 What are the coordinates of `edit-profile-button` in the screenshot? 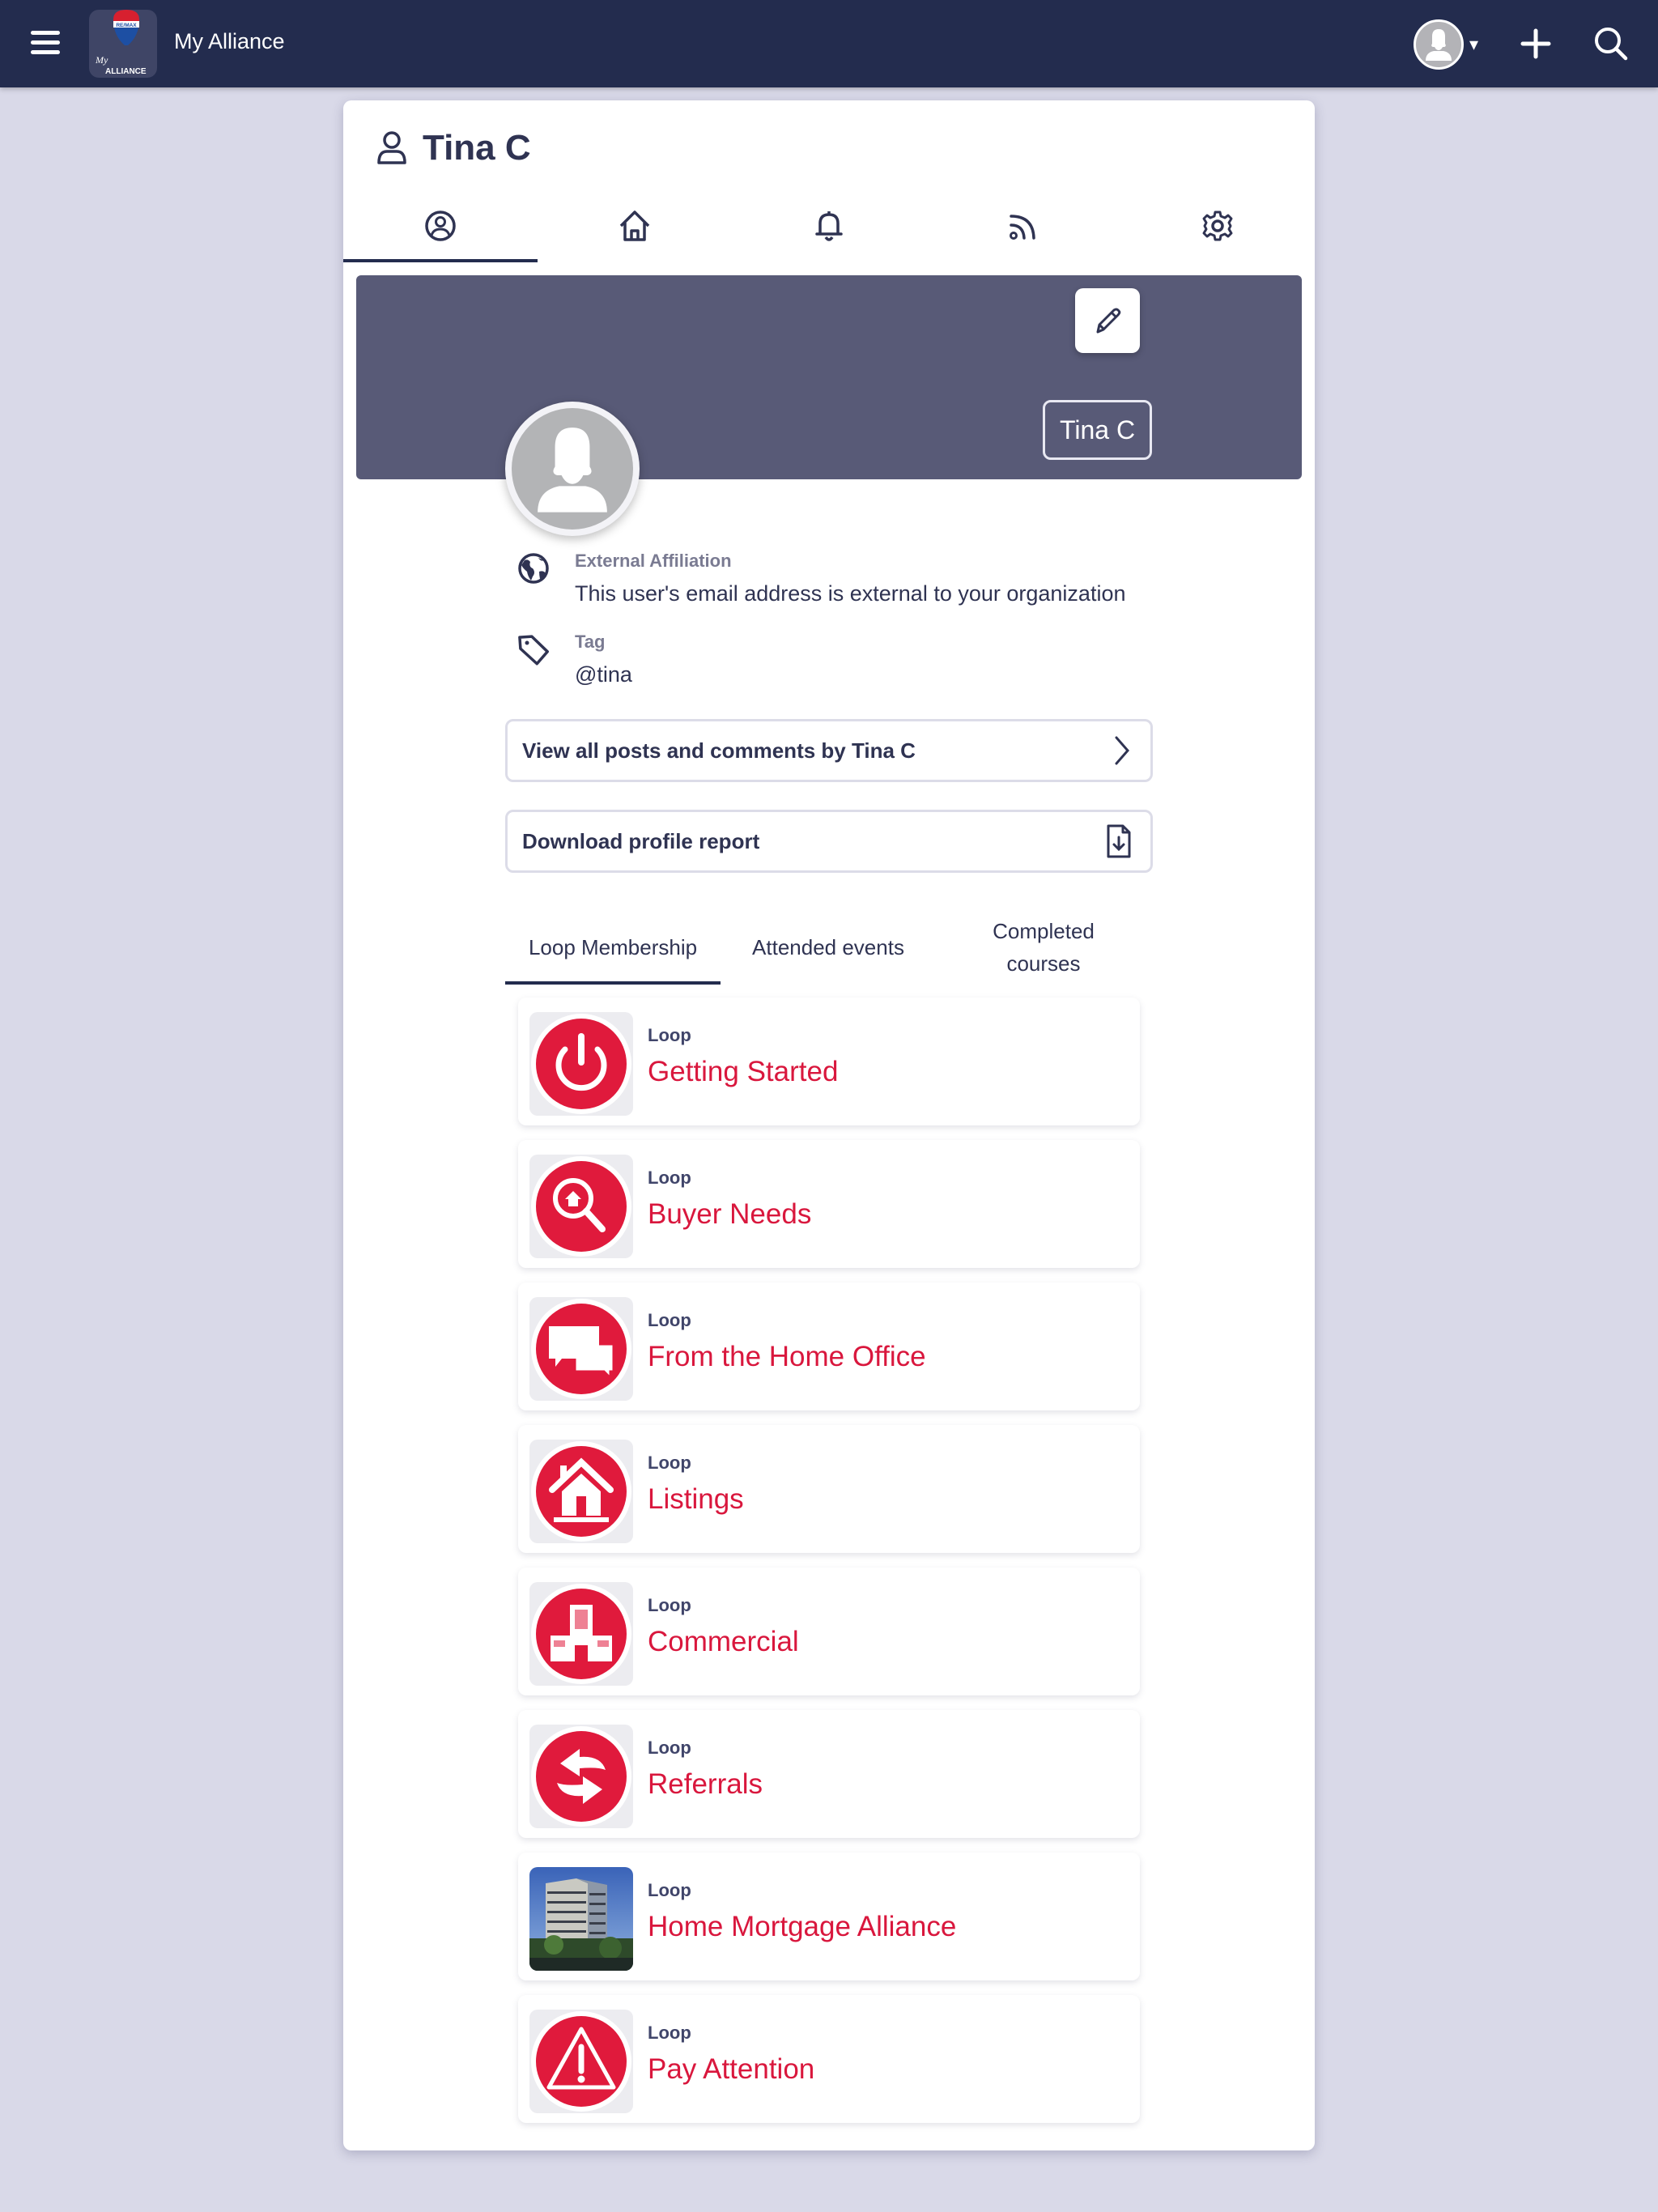 It's located at (1107, 320).